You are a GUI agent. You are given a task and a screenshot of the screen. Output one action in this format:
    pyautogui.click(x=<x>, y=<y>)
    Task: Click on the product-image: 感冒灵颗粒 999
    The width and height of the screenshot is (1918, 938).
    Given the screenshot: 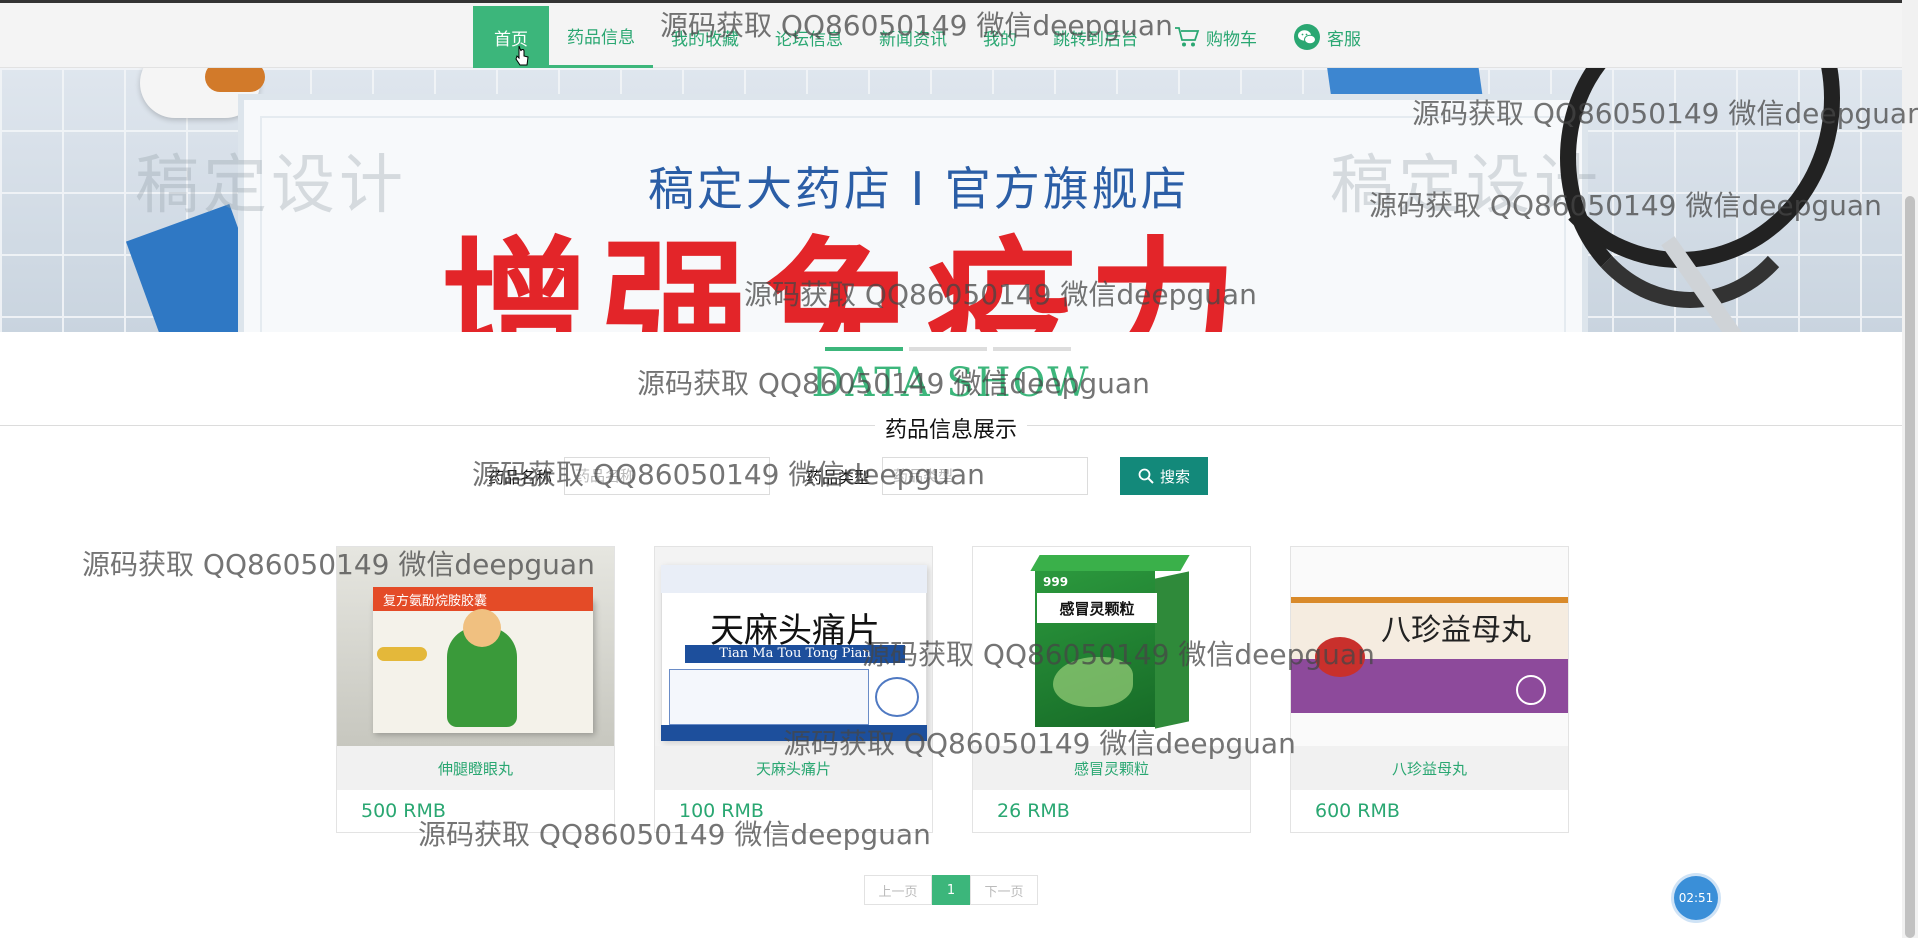 What is the action you would take?
    pyautogui.click(x=1111, y=646)
    